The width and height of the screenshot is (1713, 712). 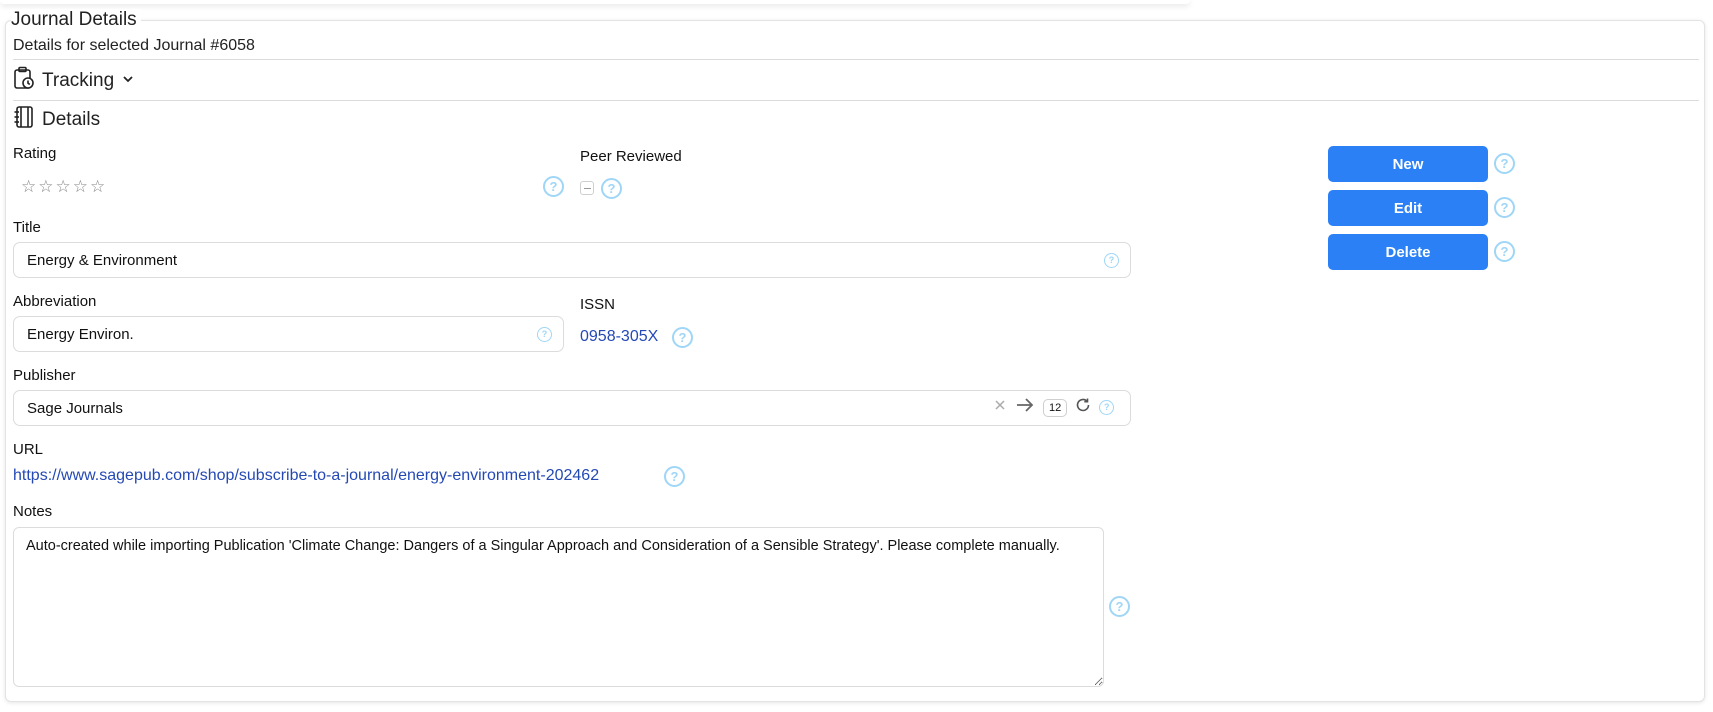 What do you see at coordinates (1025, 407) in the screenshot?
I see `arrow-right-icon` at bounding box center [1025, 407].